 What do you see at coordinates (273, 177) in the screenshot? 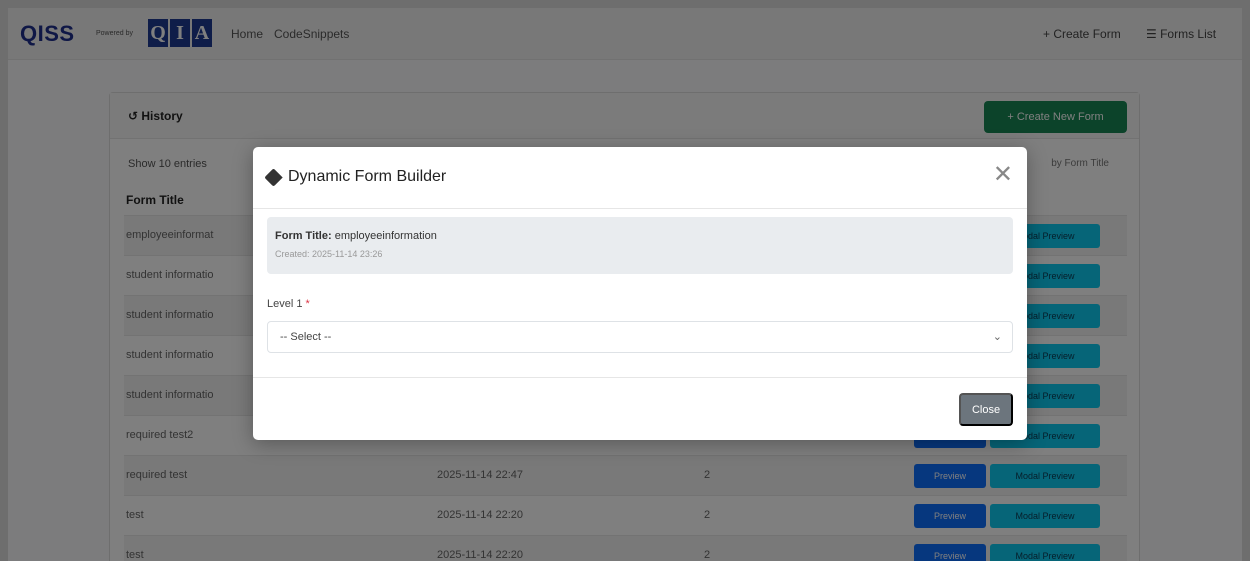
I see `tags-icon` at bounding box center [273, 177].